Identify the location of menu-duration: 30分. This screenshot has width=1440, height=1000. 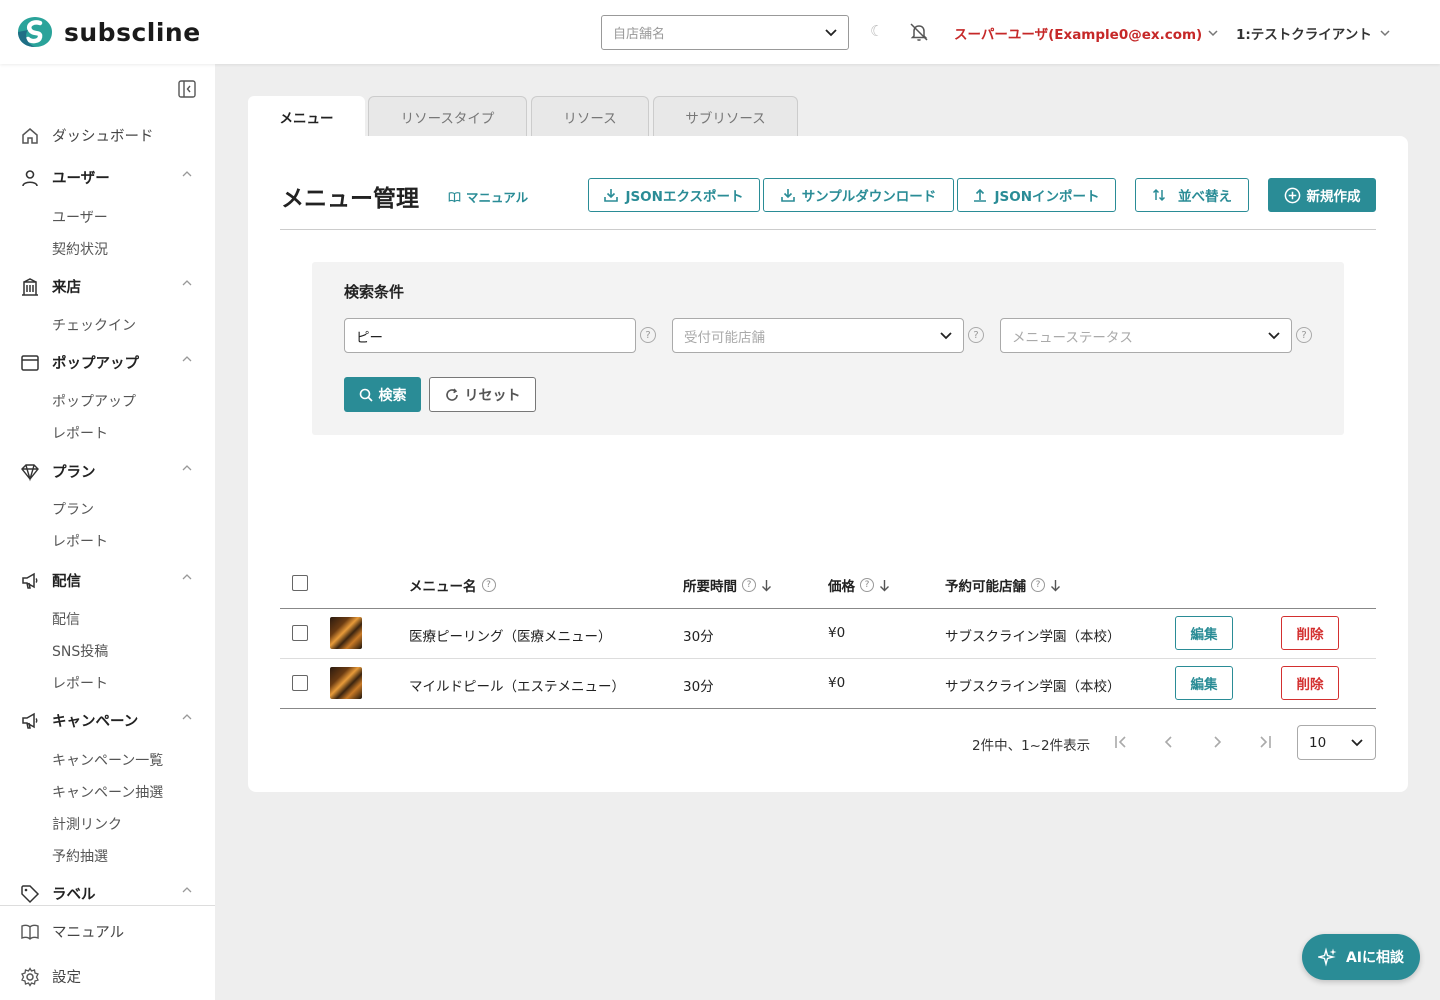
(698, 687).